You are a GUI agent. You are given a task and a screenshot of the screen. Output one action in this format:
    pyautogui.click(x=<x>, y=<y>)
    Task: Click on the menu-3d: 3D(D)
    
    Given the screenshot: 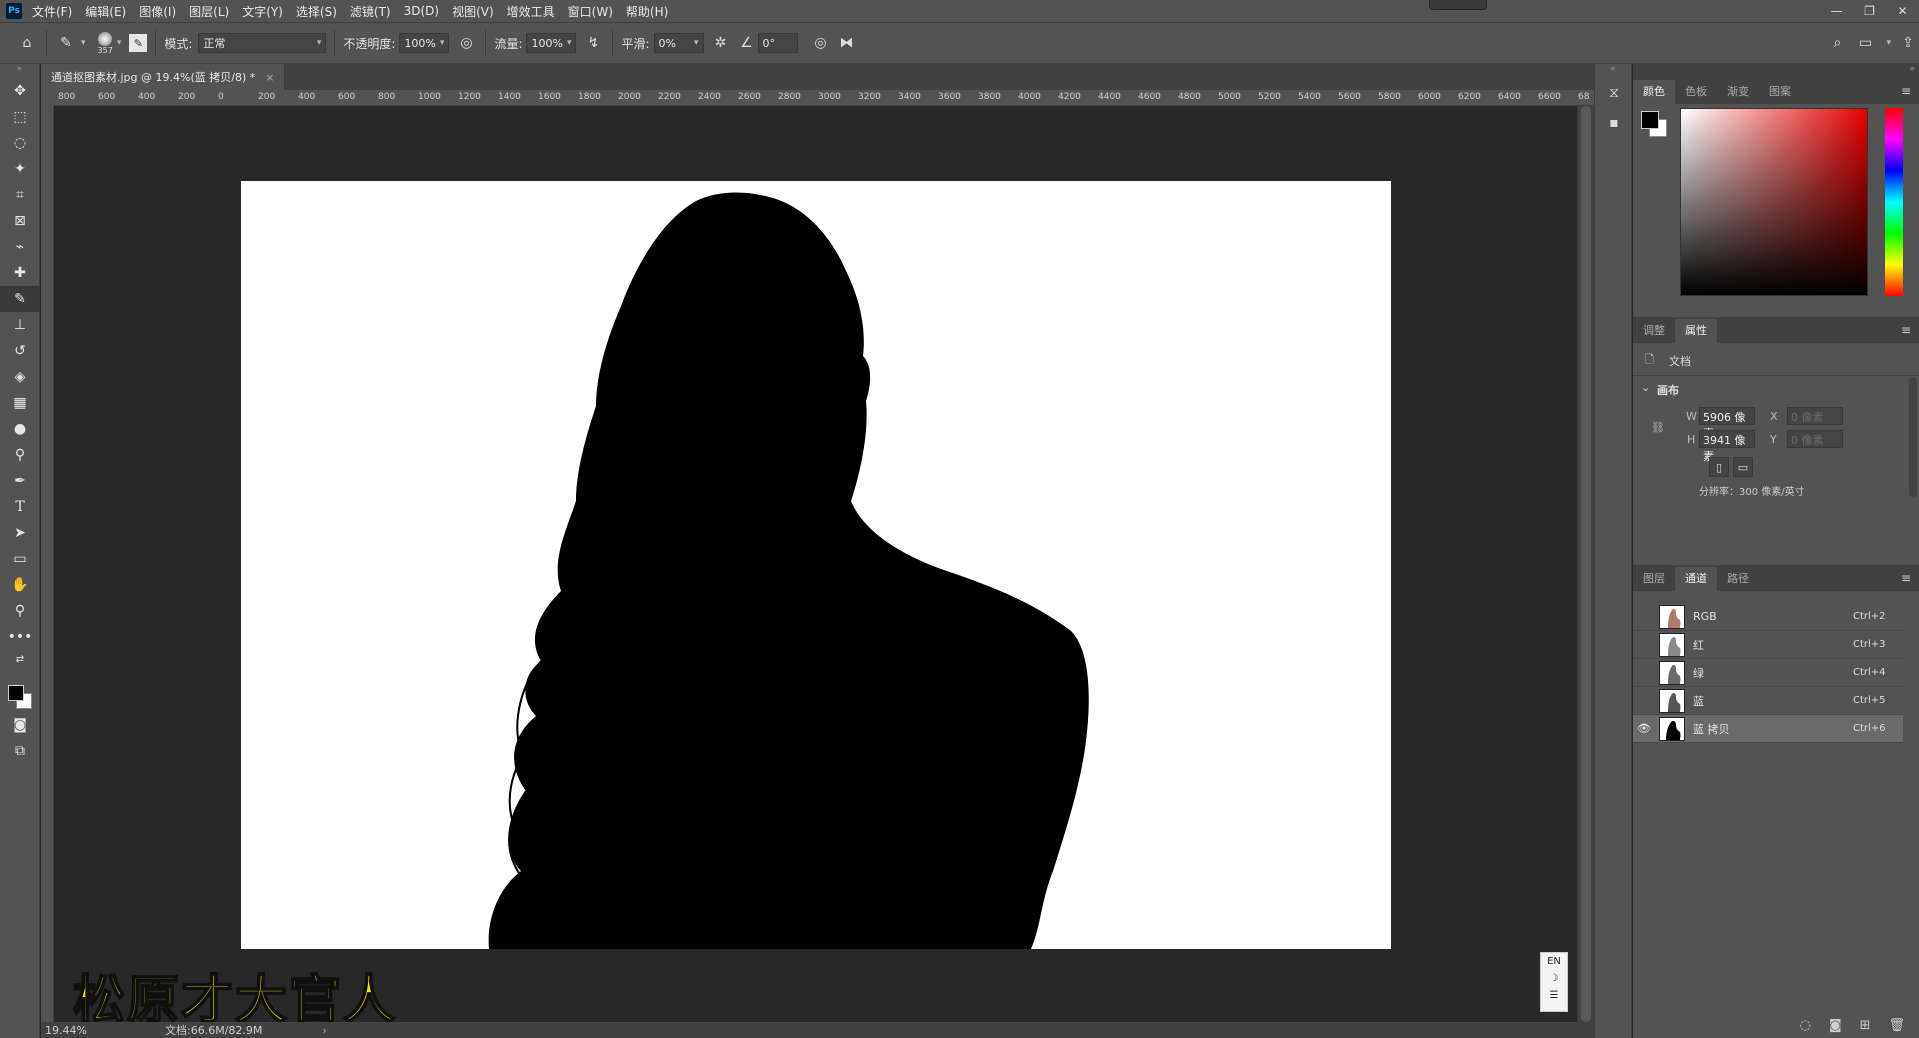 What is the action you would take?
    pyautogui.click(x=421, y=11)
    